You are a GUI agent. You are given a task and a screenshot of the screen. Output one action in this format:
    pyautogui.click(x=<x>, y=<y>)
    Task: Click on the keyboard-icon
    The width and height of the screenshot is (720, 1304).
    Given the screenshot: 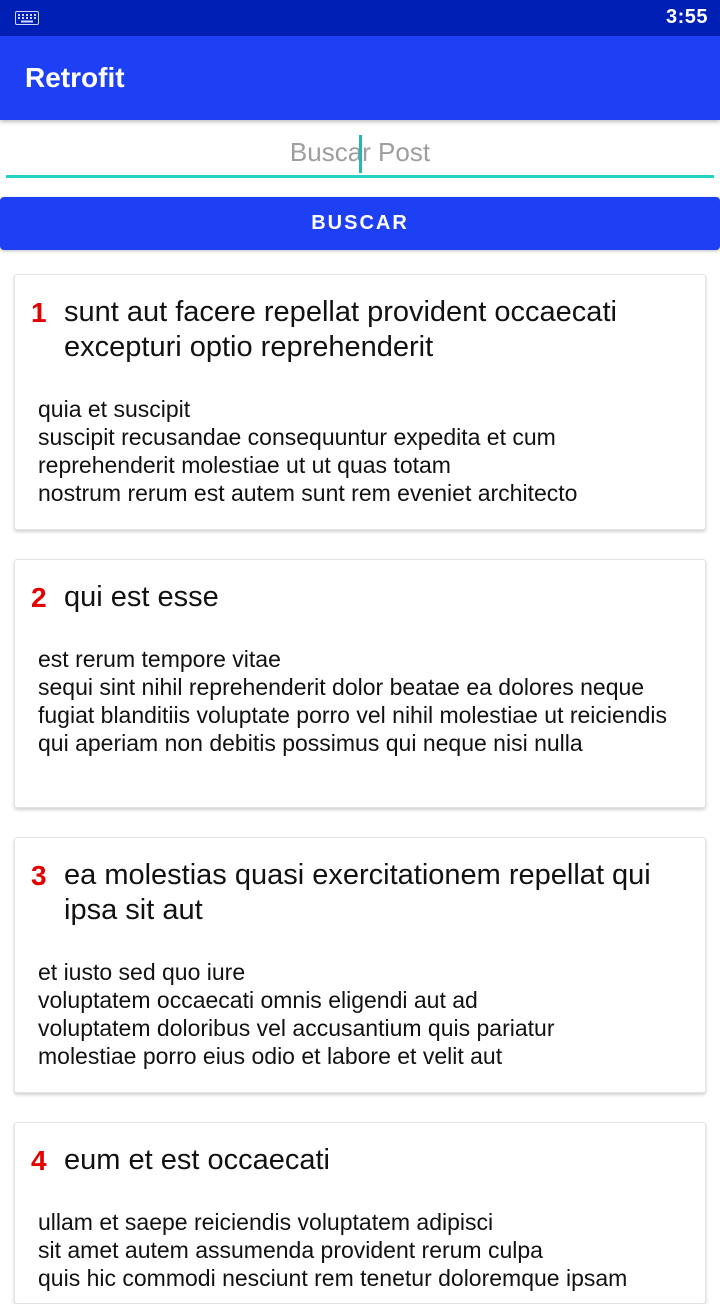 What is the action you would take?
    pyautogui.click(x=27, y=18)
    